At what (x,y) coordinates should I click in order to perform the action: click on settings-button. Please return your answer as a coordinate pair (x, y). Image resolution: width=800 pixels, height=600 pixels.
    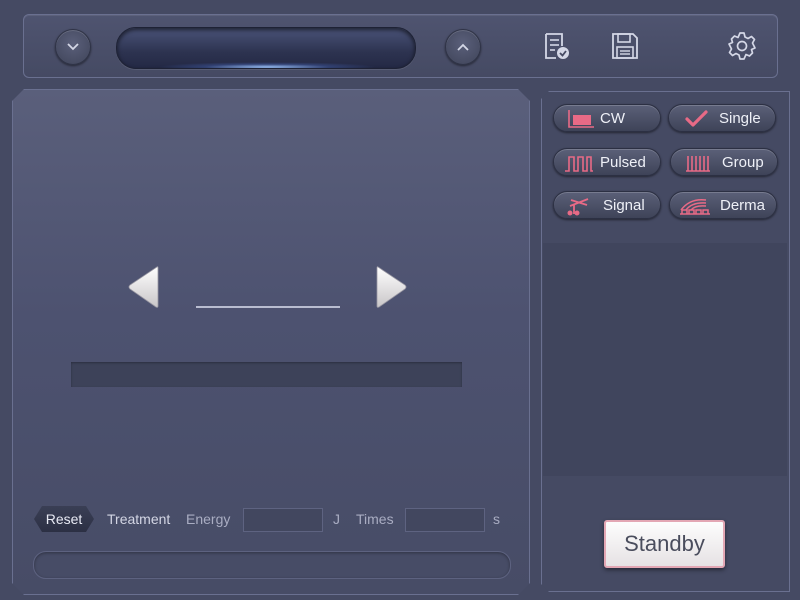
    Looking at the image, I should click on (742, 46).